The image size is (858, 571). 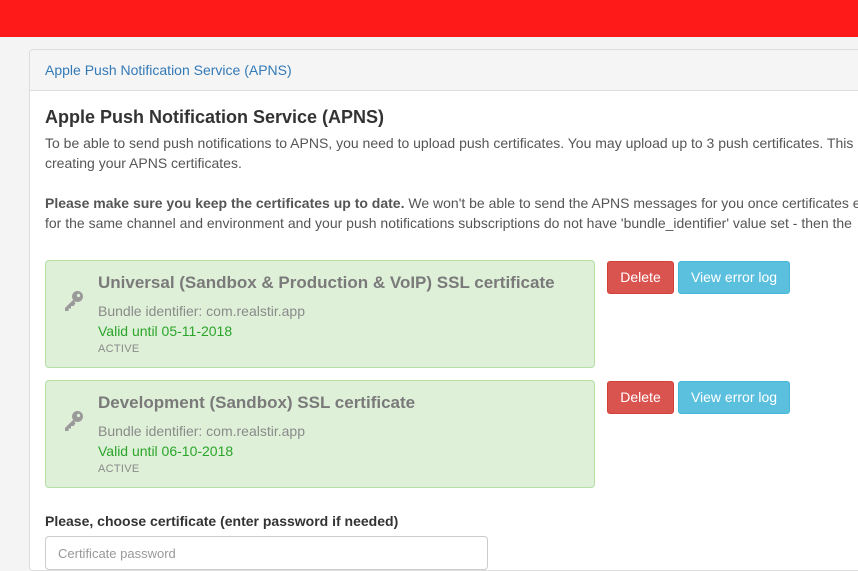 What do you see at coordinates (429, 18) in the screenshot?
I see `top-bar` at bounding box center [429, 18].